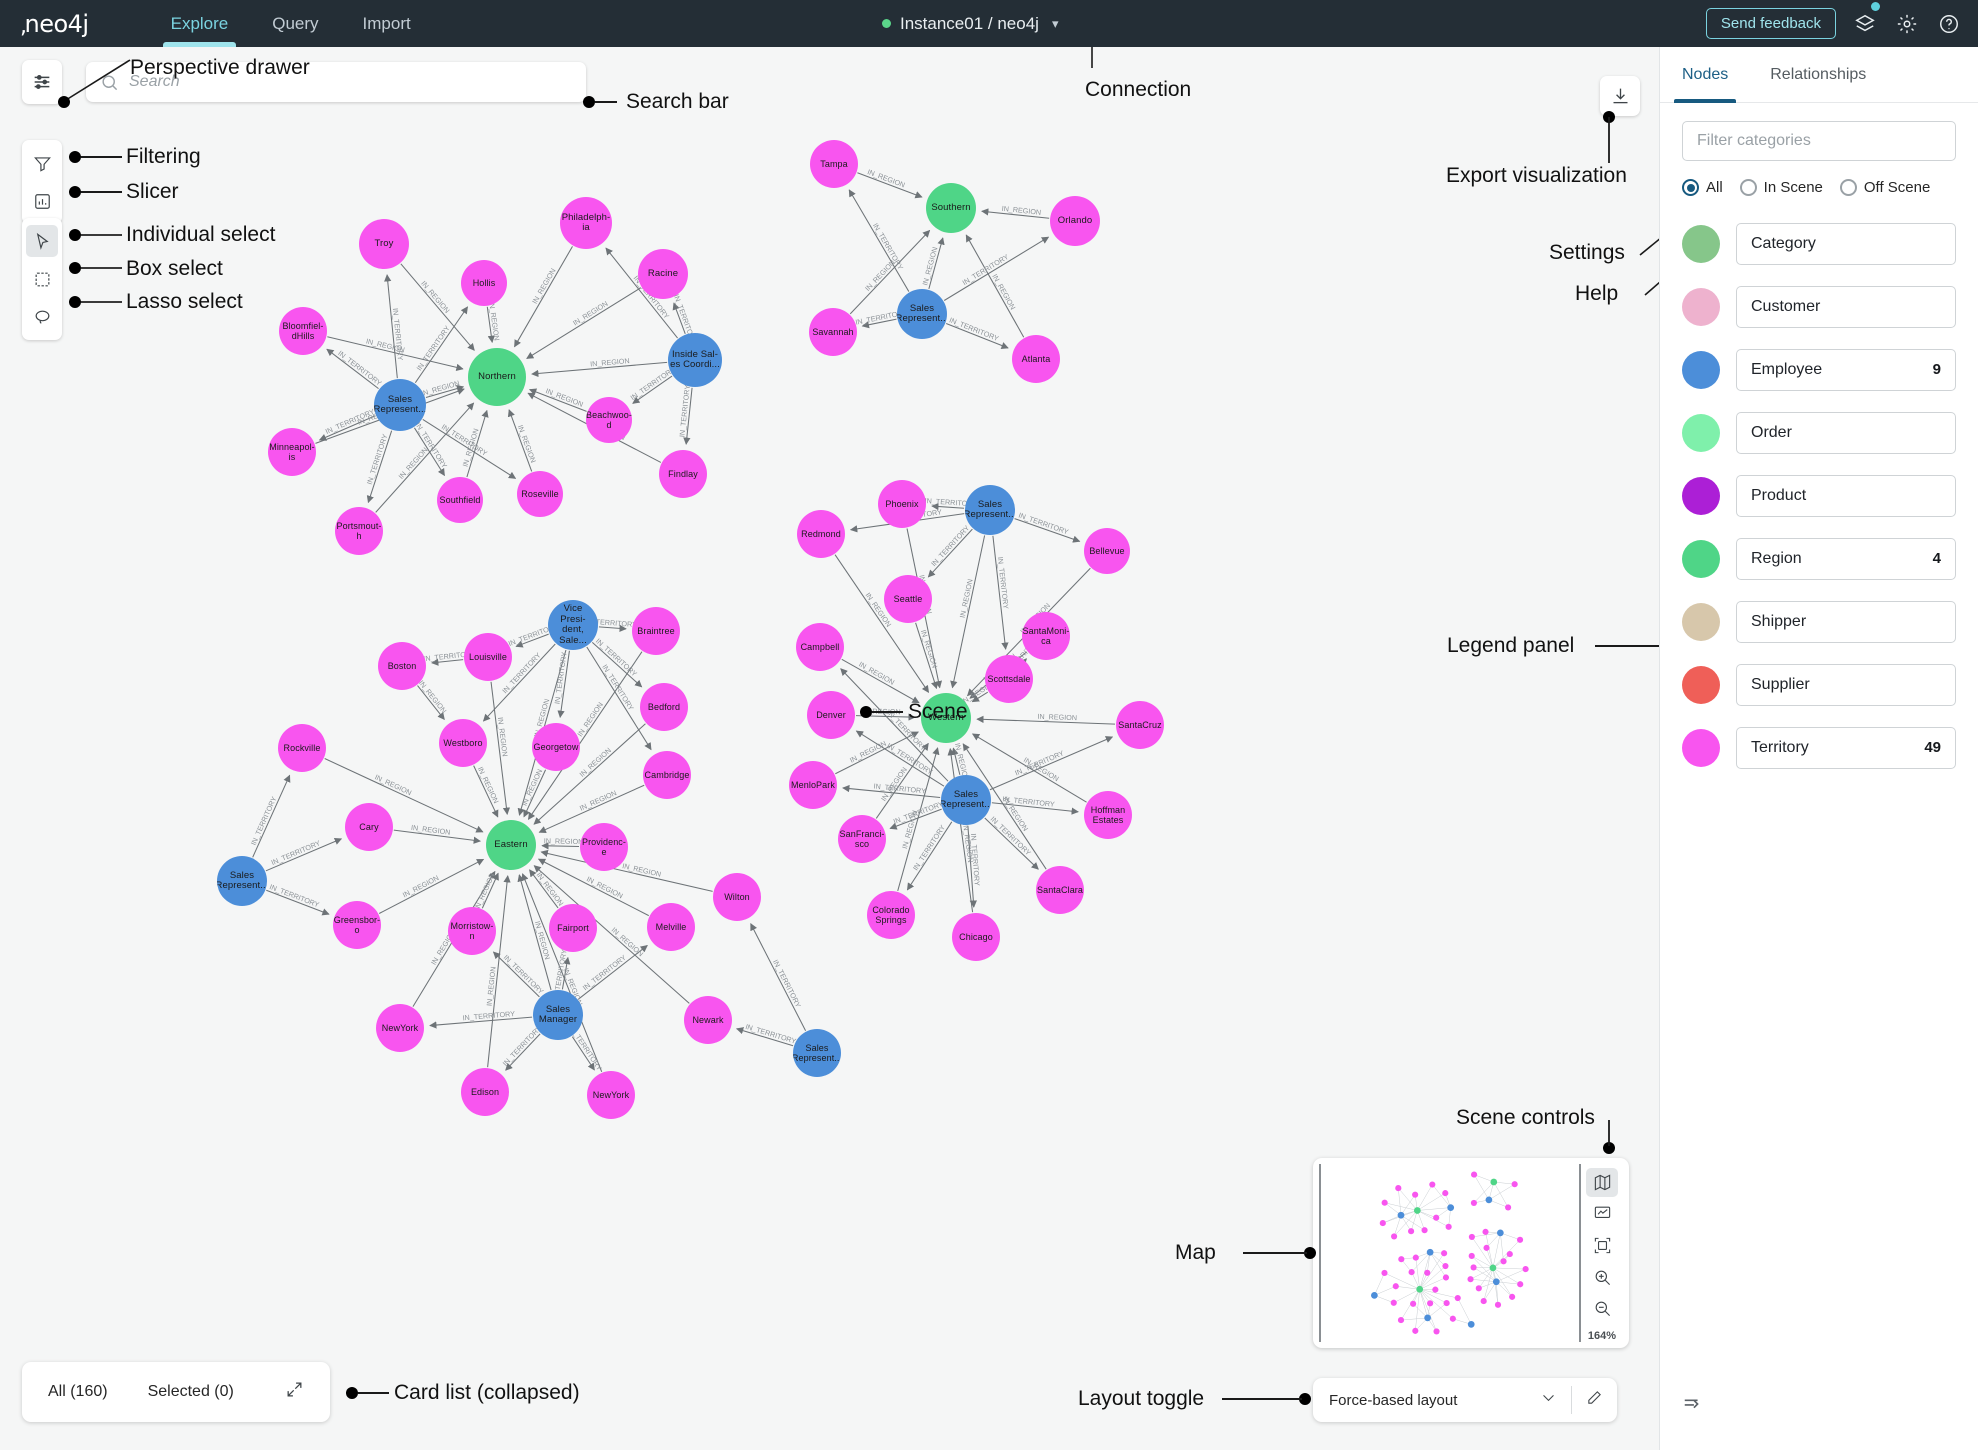 The width and height of the screenshot is (1978, 1450). Describe the element at coordinates (1108, 815) in the screenshot. I see `graph-node: Hoffman Estates` at that location.